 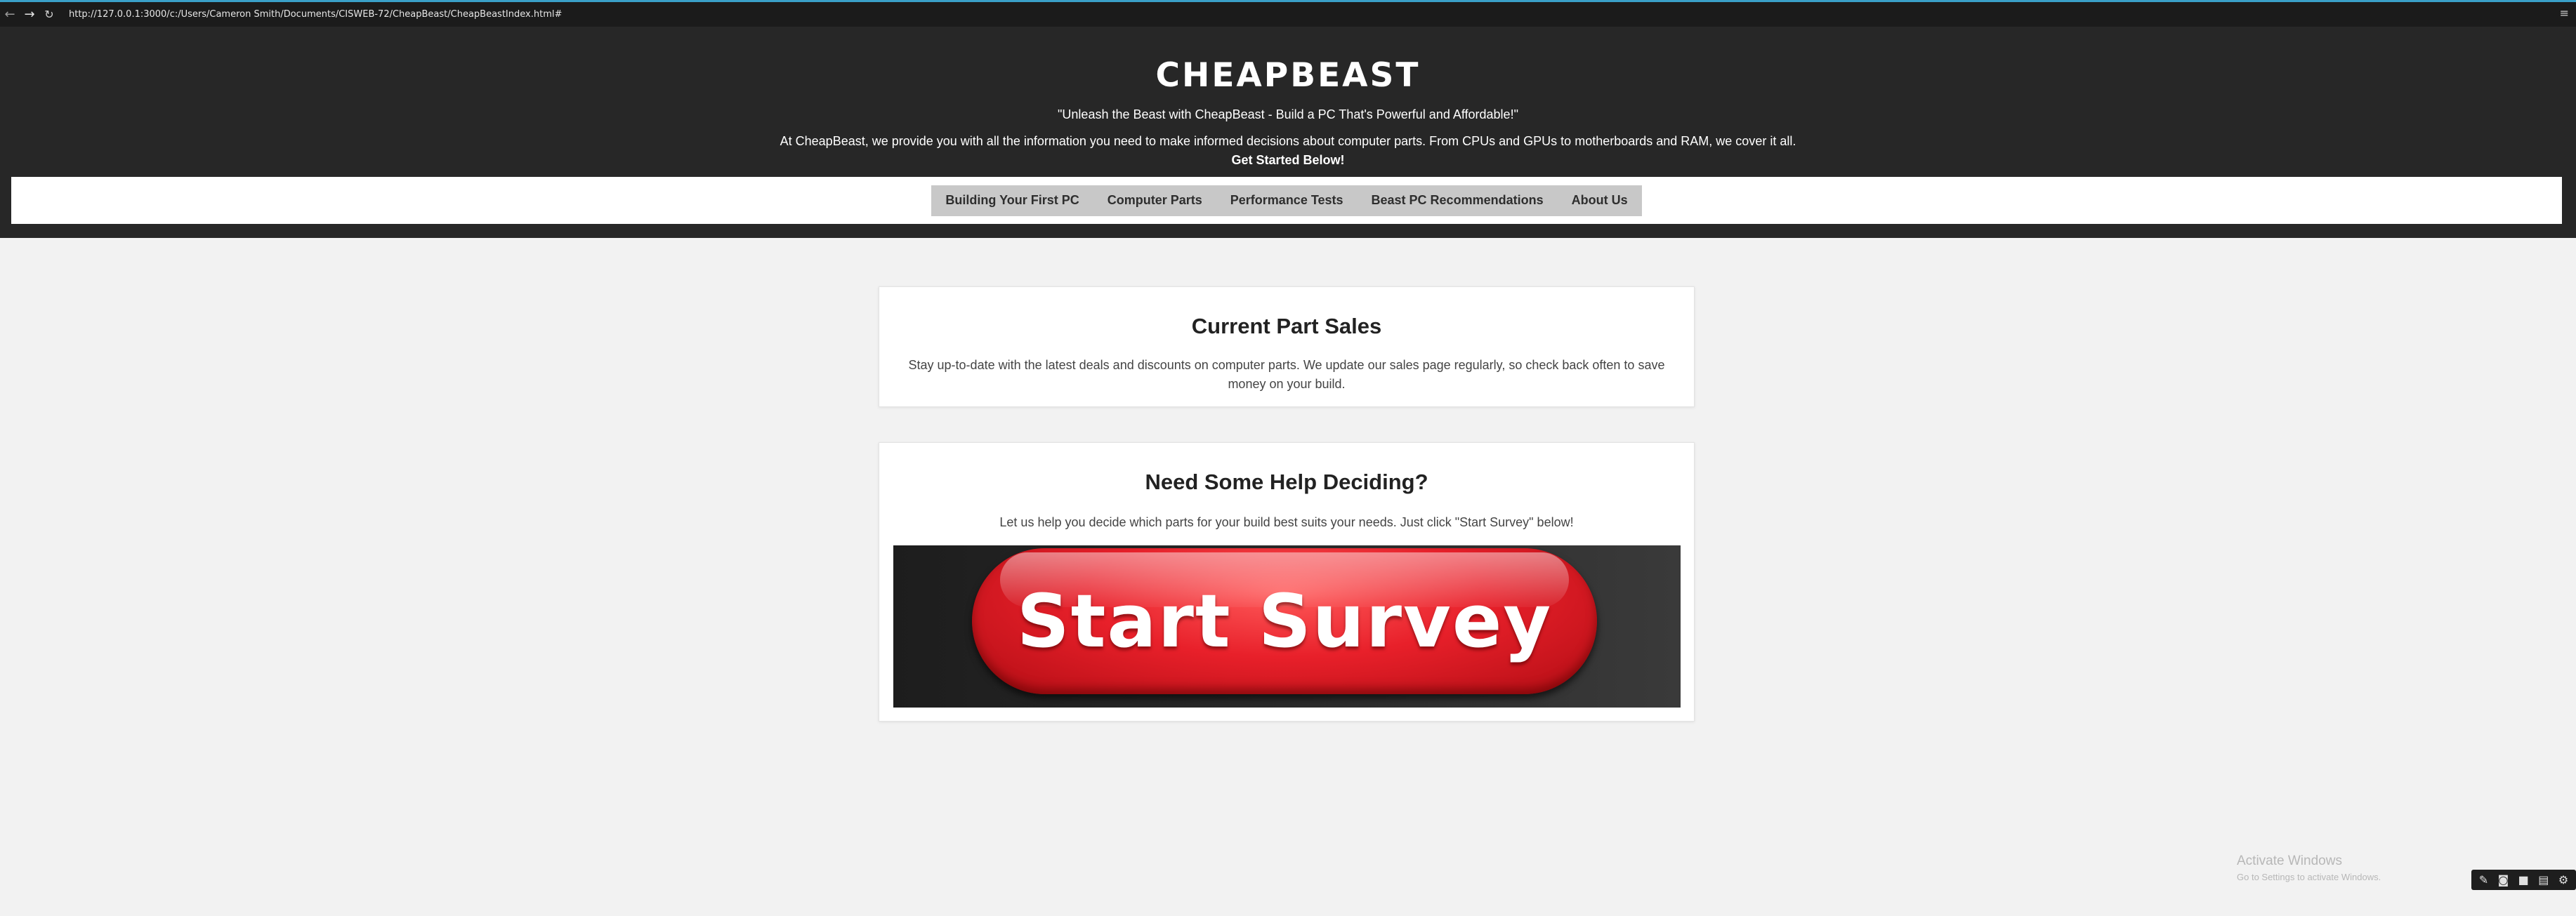 I want to click on reload-icon: ↻, so click(x=49, y=14).